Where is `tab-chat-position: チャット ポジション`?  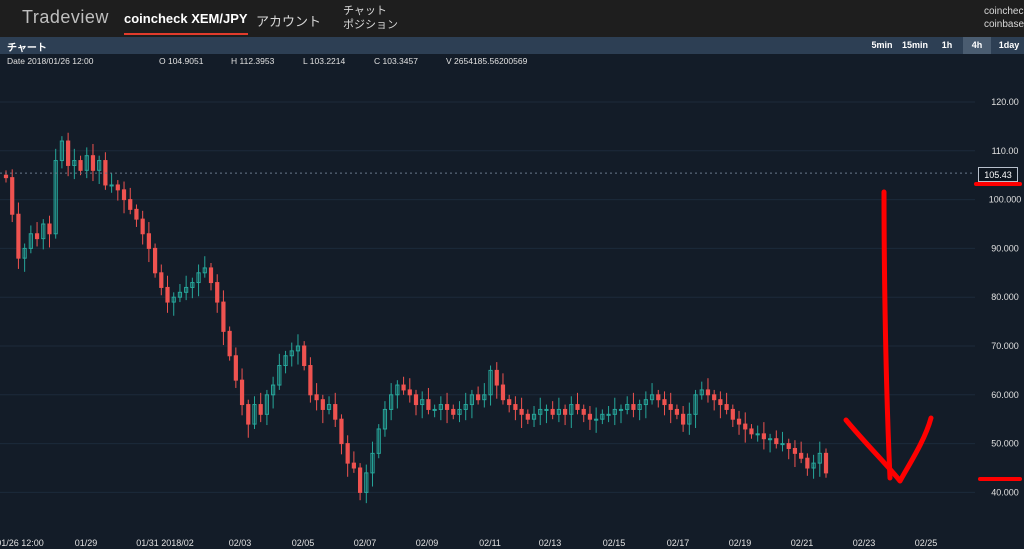 tab-chat-position: チャット ポジション is located at coordinates (370, 18).